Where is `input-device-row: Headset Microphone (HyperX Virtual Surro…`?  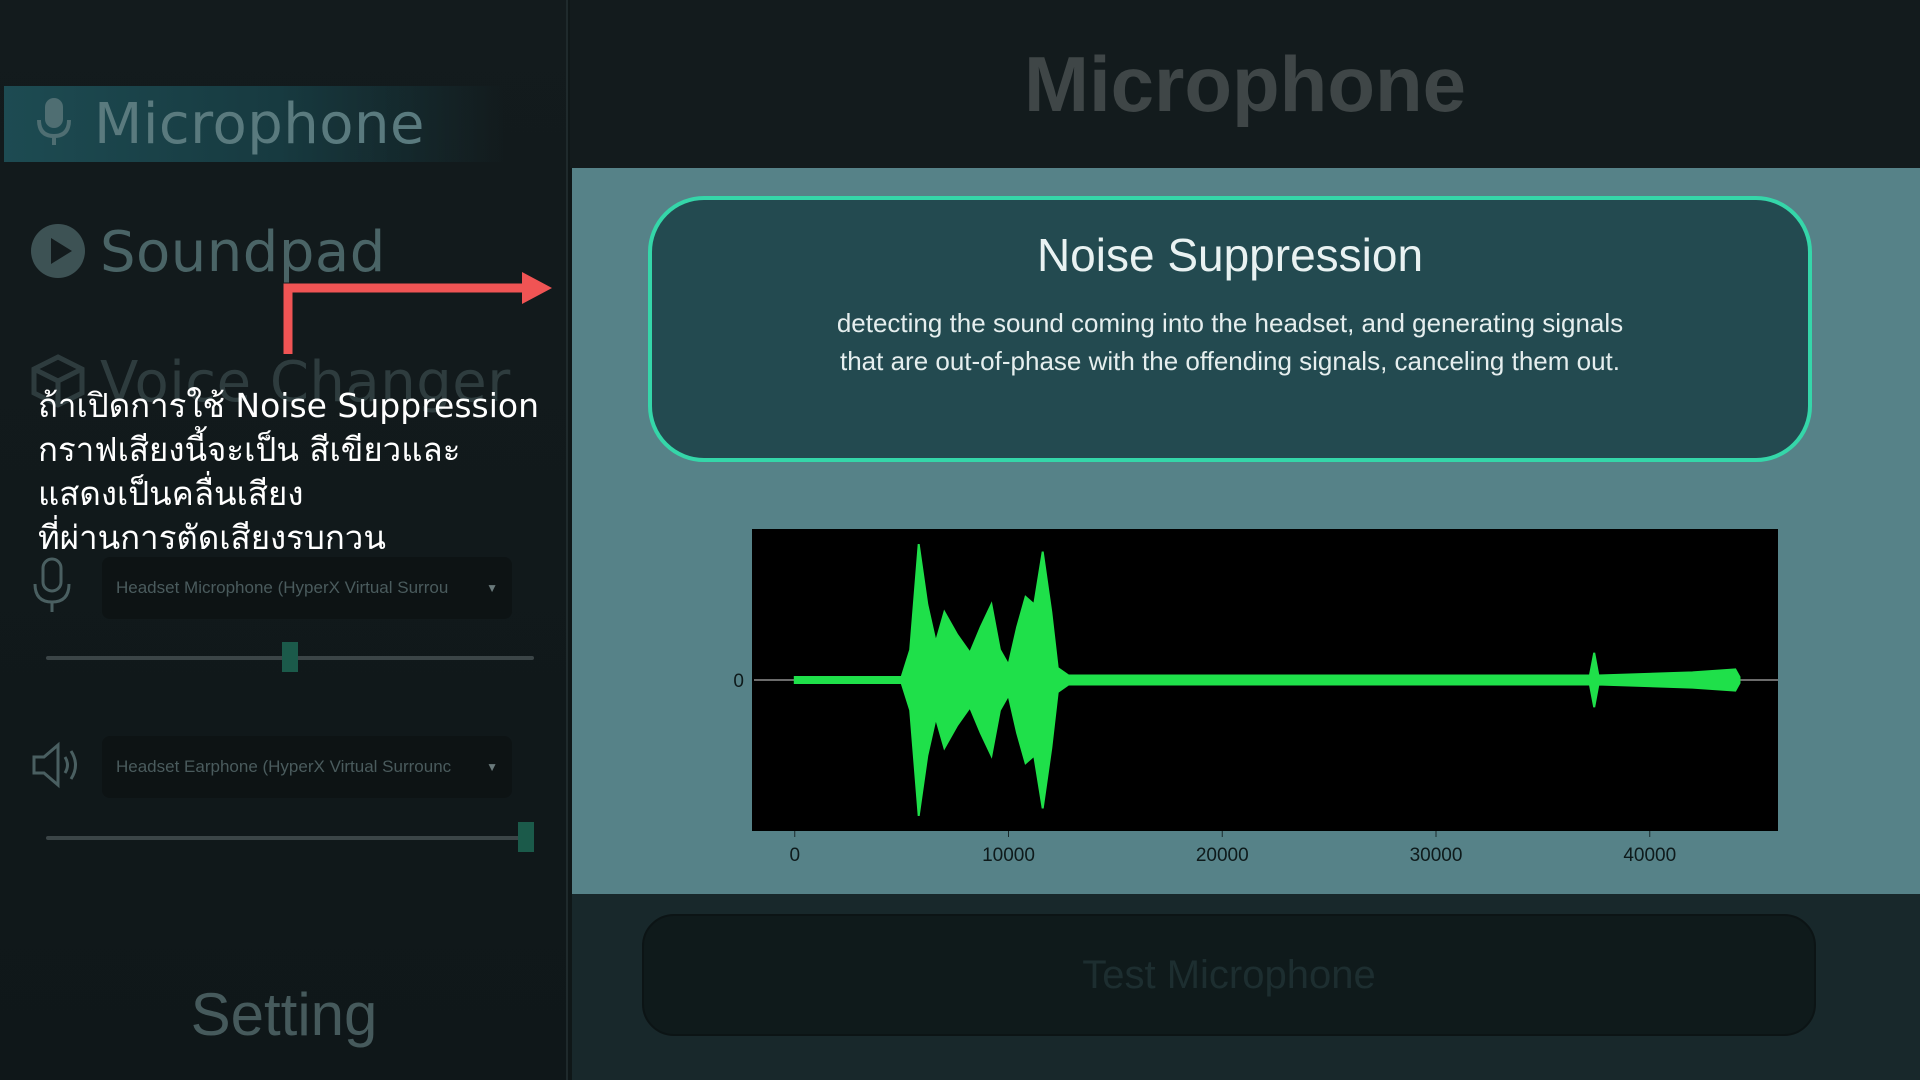
input-device-row: Headset Microphone (HyperX Virtual Surro… is located at coordinates (285, 588).